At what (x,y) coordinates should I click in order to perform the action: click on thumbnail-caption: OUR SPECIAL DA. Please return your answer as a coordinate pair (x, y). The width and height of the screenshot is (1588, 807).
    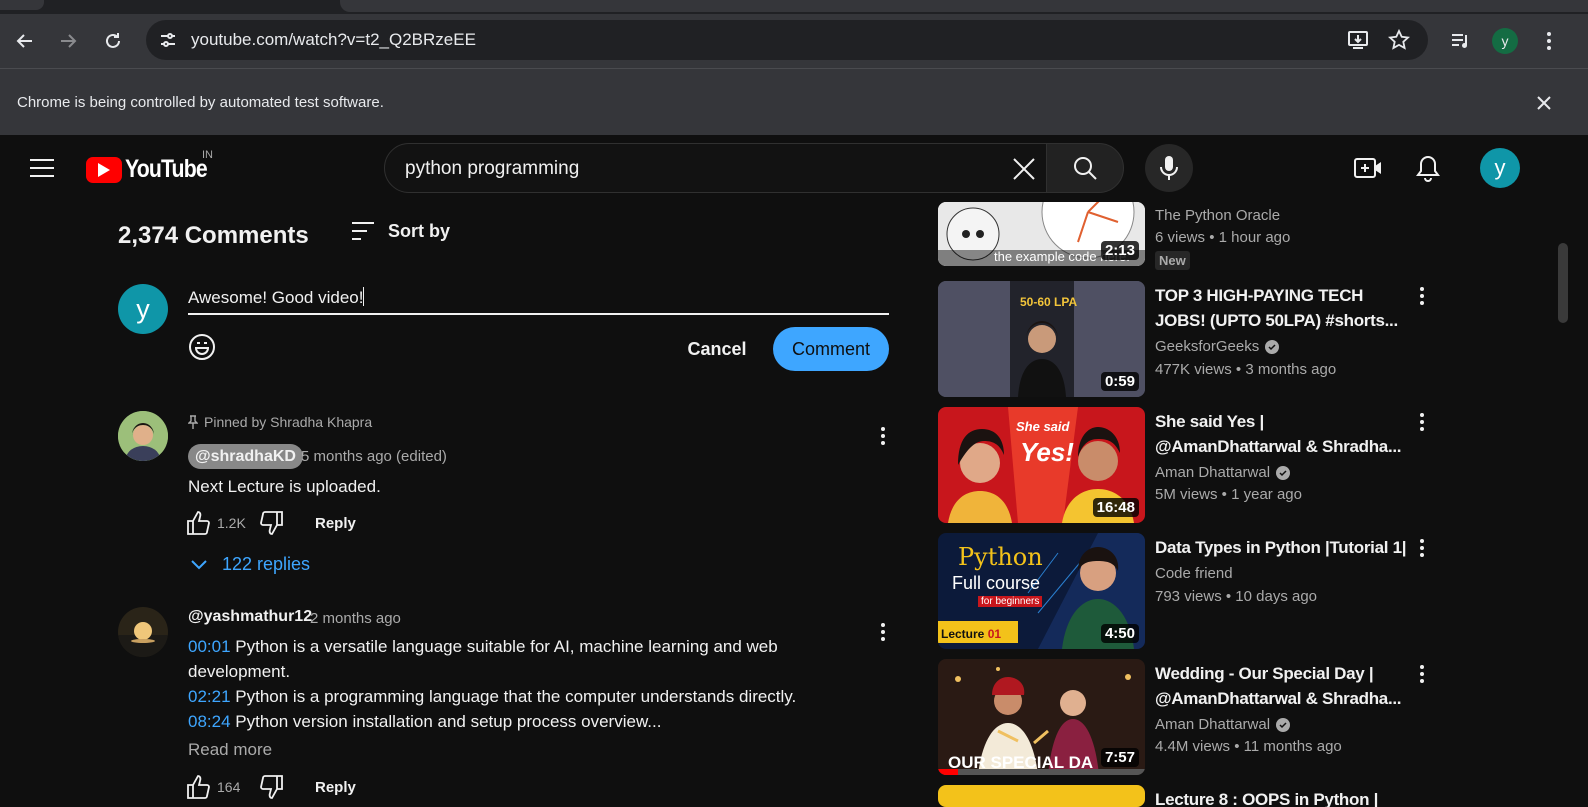
    Looking at the image, I should click on (1021, 762).